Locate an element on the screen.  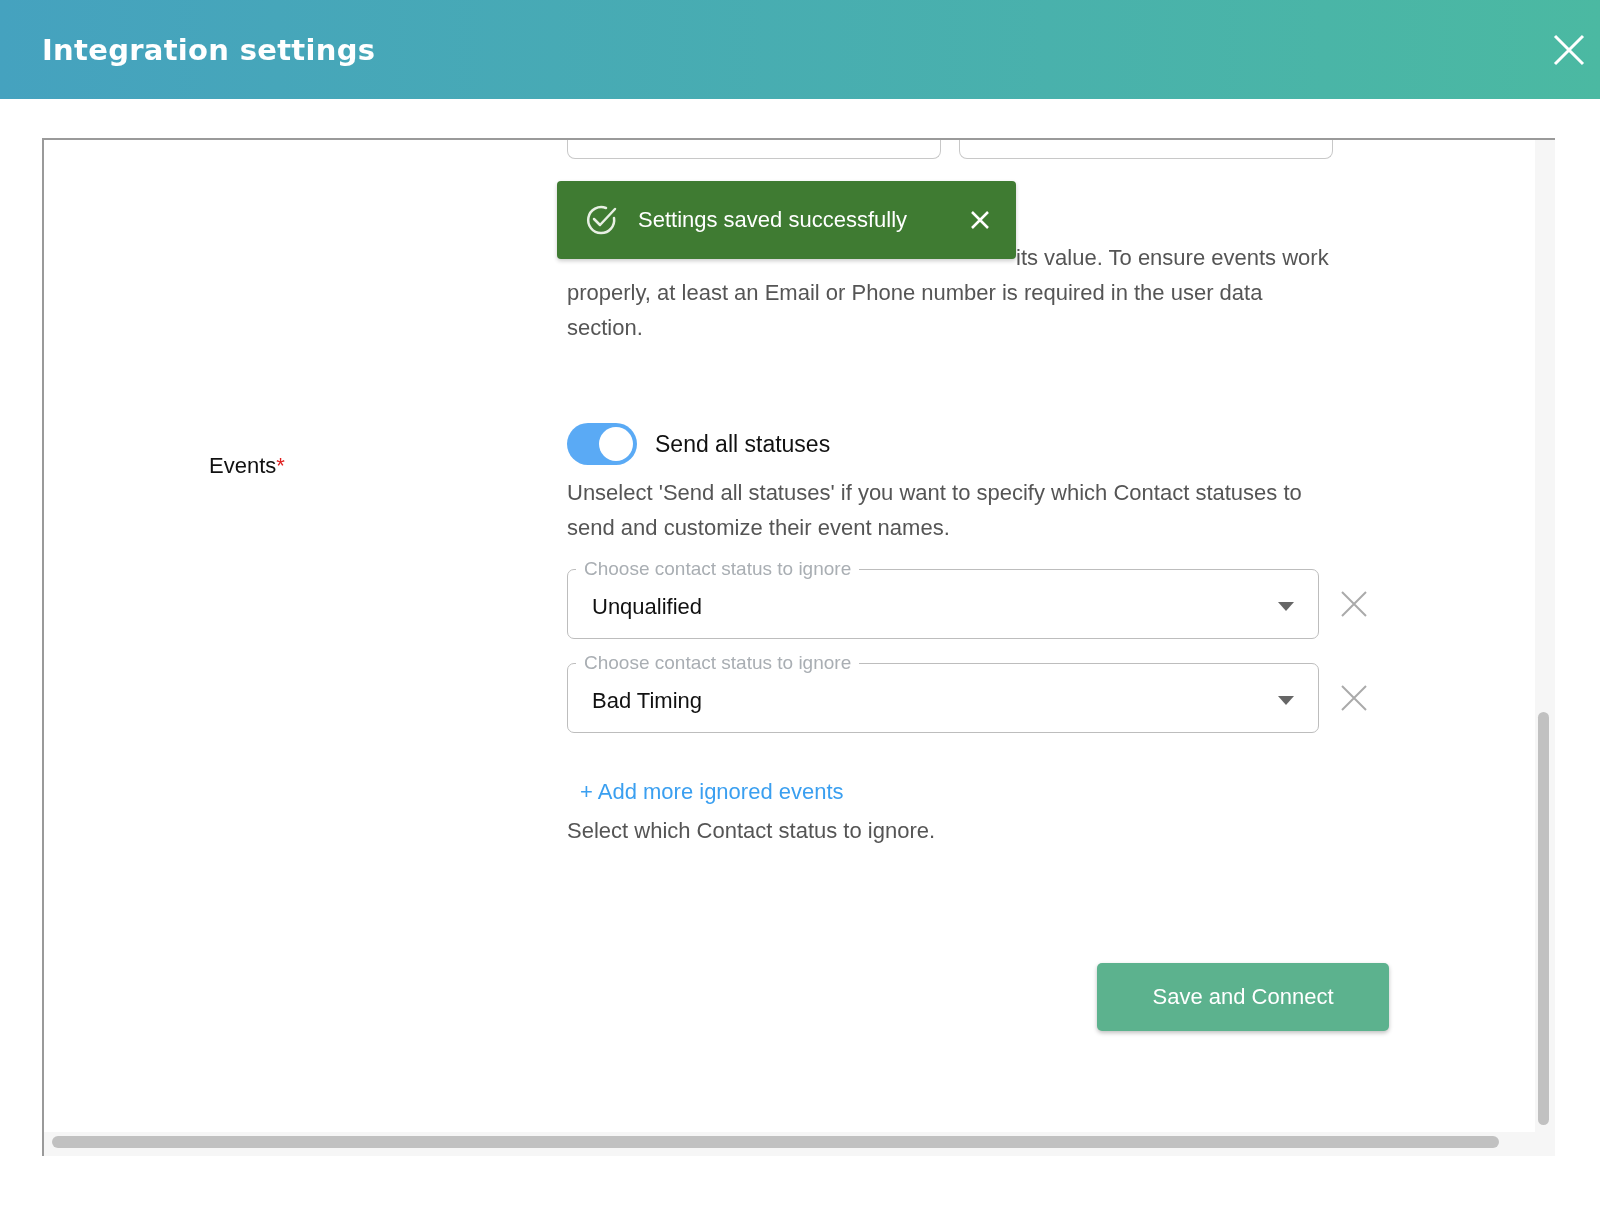
check-circle-icon is located at coordinates (601, 220).